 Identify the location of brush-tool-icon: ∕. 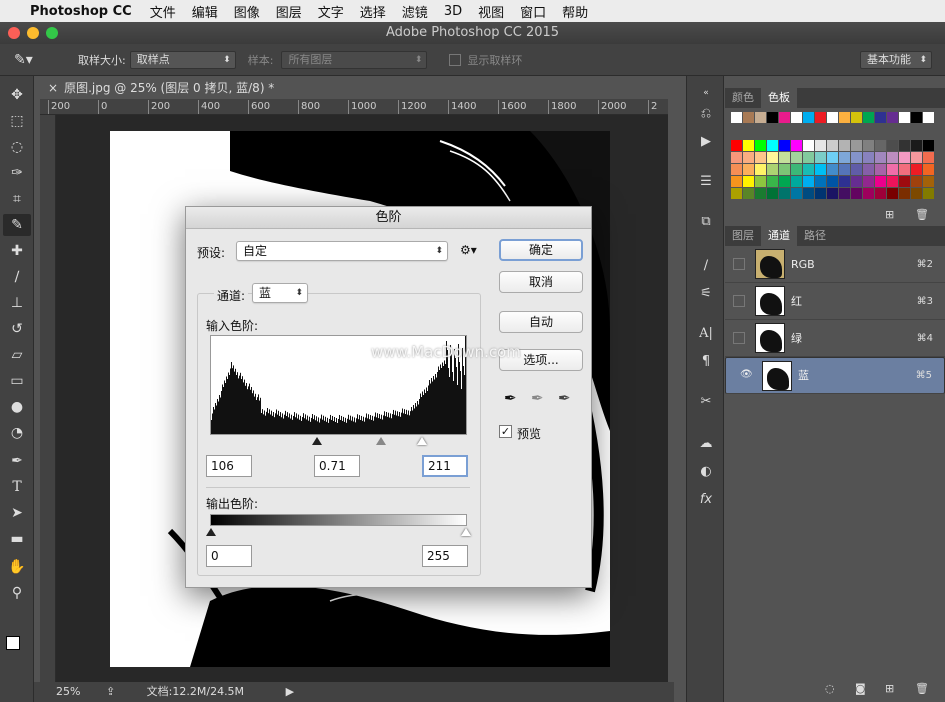
(17, 277).